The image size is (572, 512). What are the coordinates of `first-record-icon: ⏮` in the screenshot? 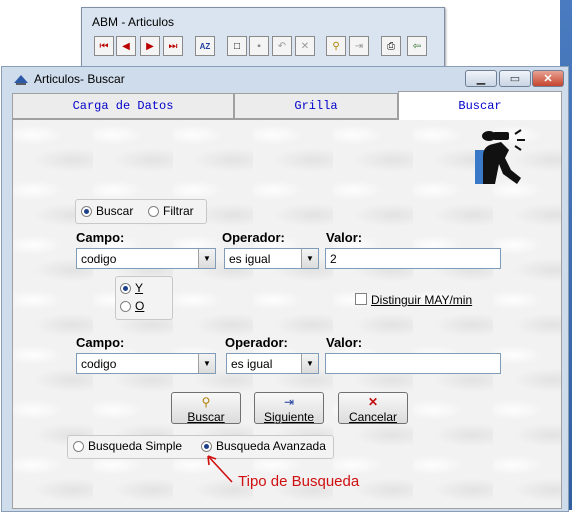 It's located at (104, 46).